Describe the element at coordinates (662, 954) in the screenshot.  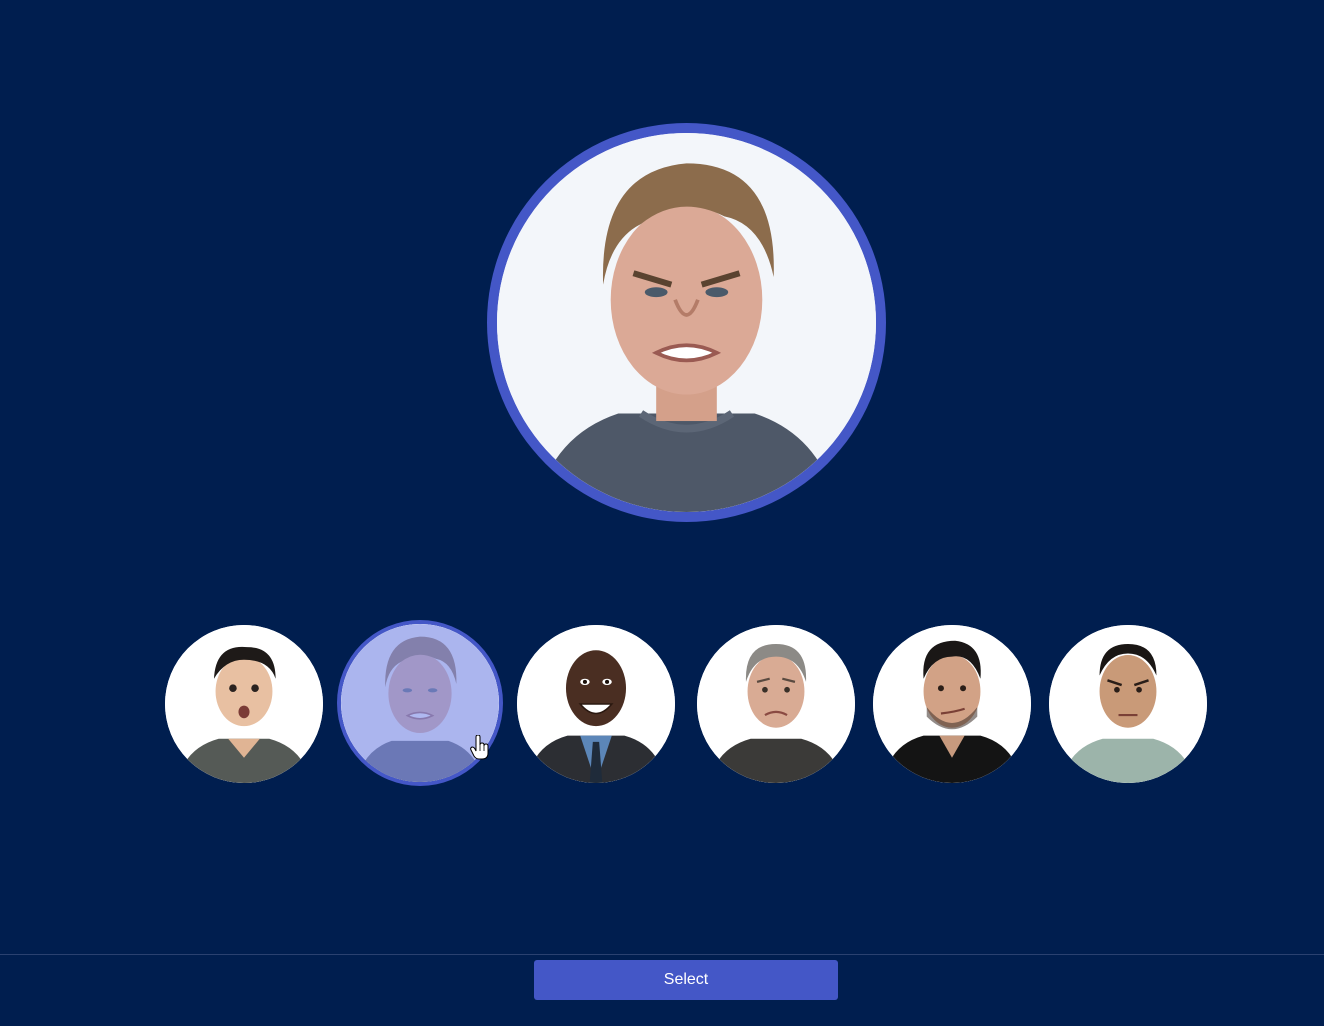
I see `footer-divider` at that location.